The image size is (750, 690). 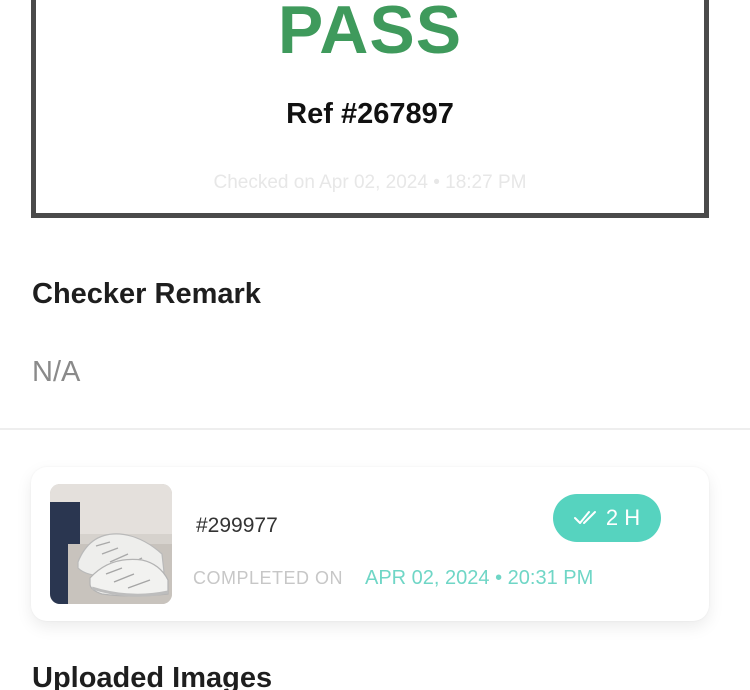 I want to click on sneakers-photo, so click(x=111, y=544).